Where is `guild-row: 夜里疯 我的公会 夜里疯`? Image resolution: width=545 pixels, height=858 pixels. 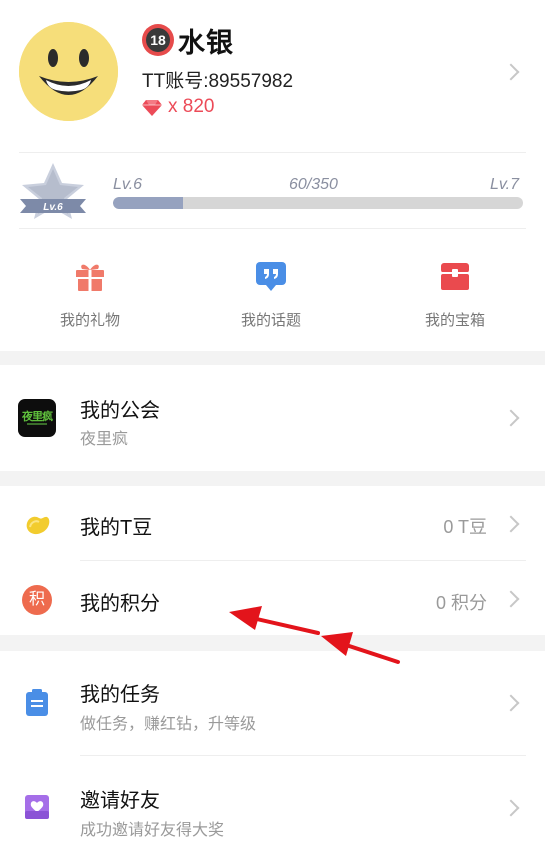 guild-row: 夜里疯 我的公会 夜里疯 is located at coordinates (272, 418).